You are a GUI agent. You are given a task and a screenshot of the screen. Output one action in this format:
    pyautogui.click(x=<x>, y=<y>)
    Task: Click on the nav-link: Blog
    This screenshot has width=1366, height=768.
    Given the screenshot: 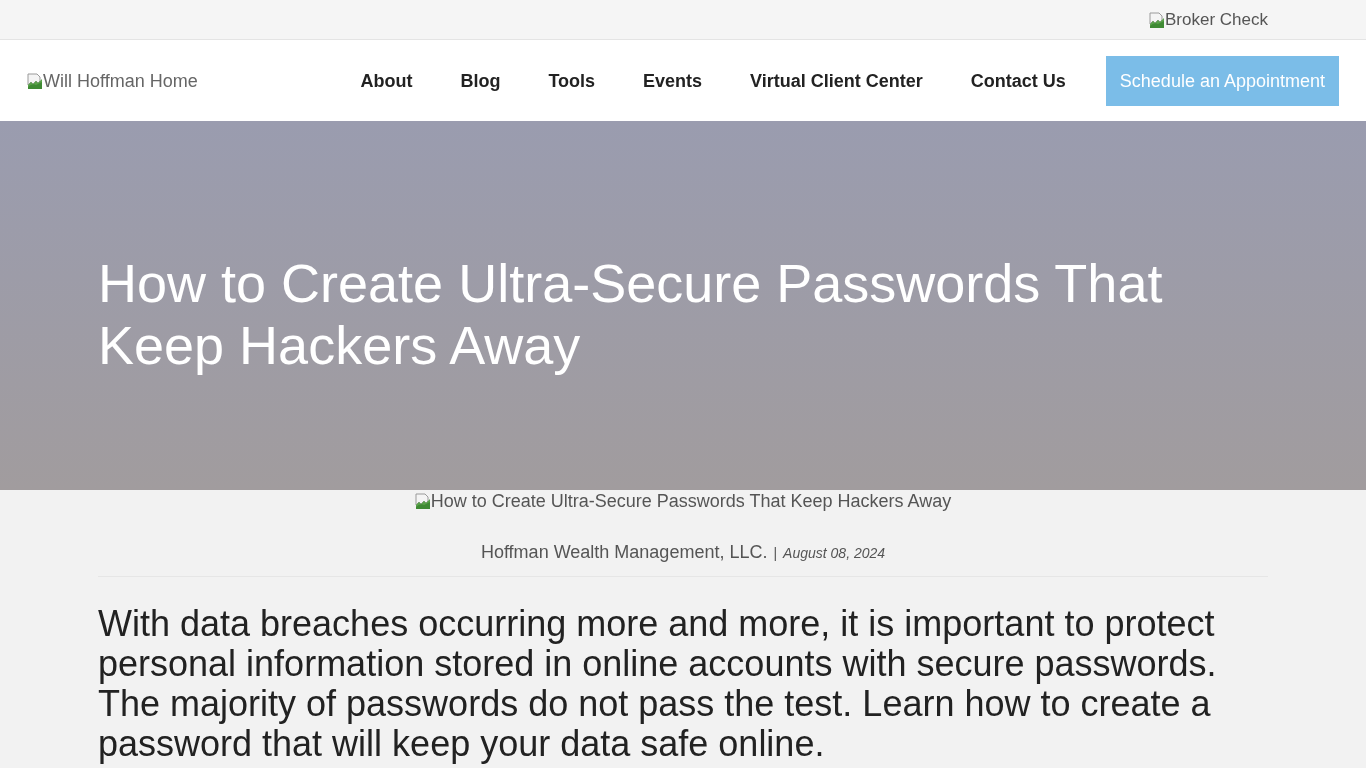 What is the action you would take?
    pyautogui.click(x=480, y=80)
    